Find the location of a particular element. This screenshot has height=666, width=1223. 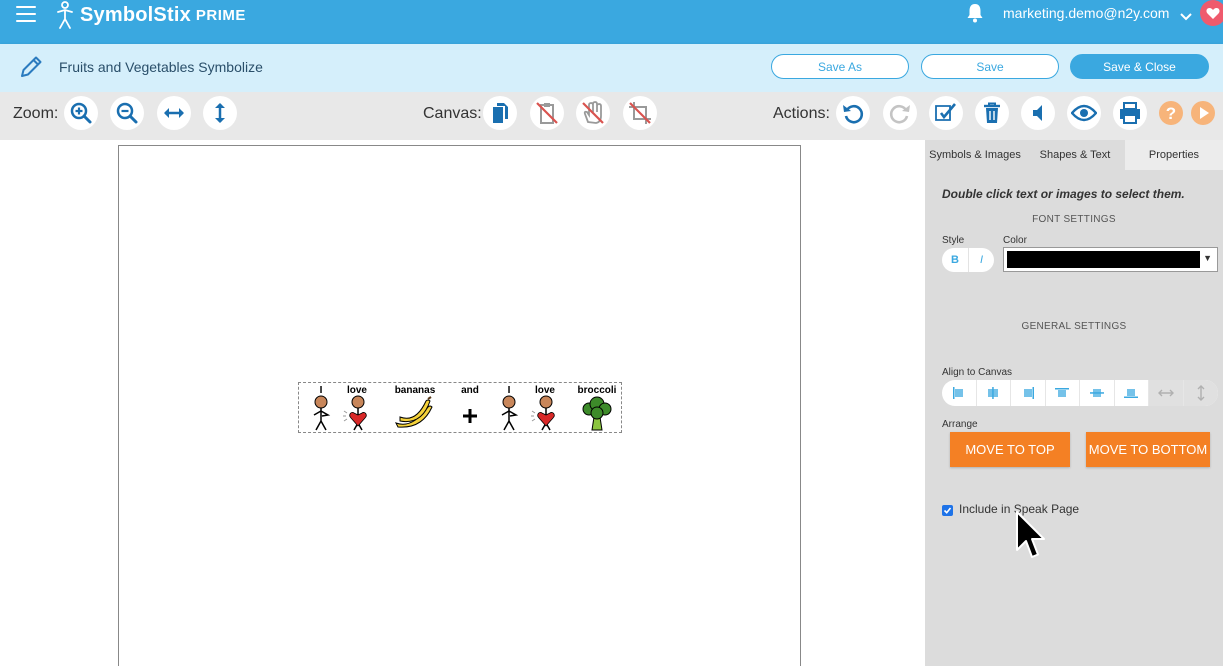

logo-figure-icon is located at coordinates (65, 15).